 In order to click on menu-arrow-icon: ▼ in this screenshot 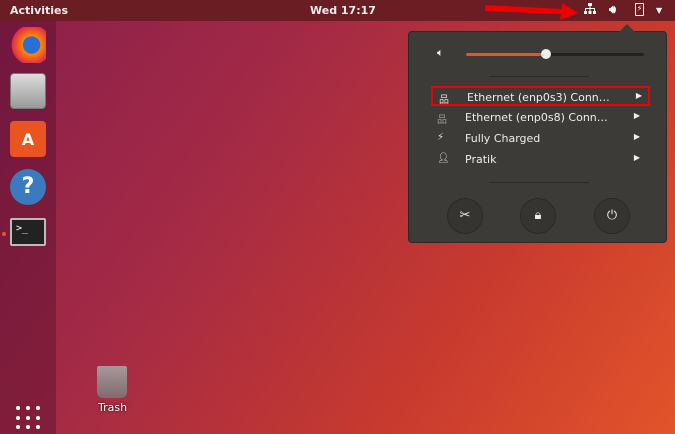, I will do `click(659, 10)`.